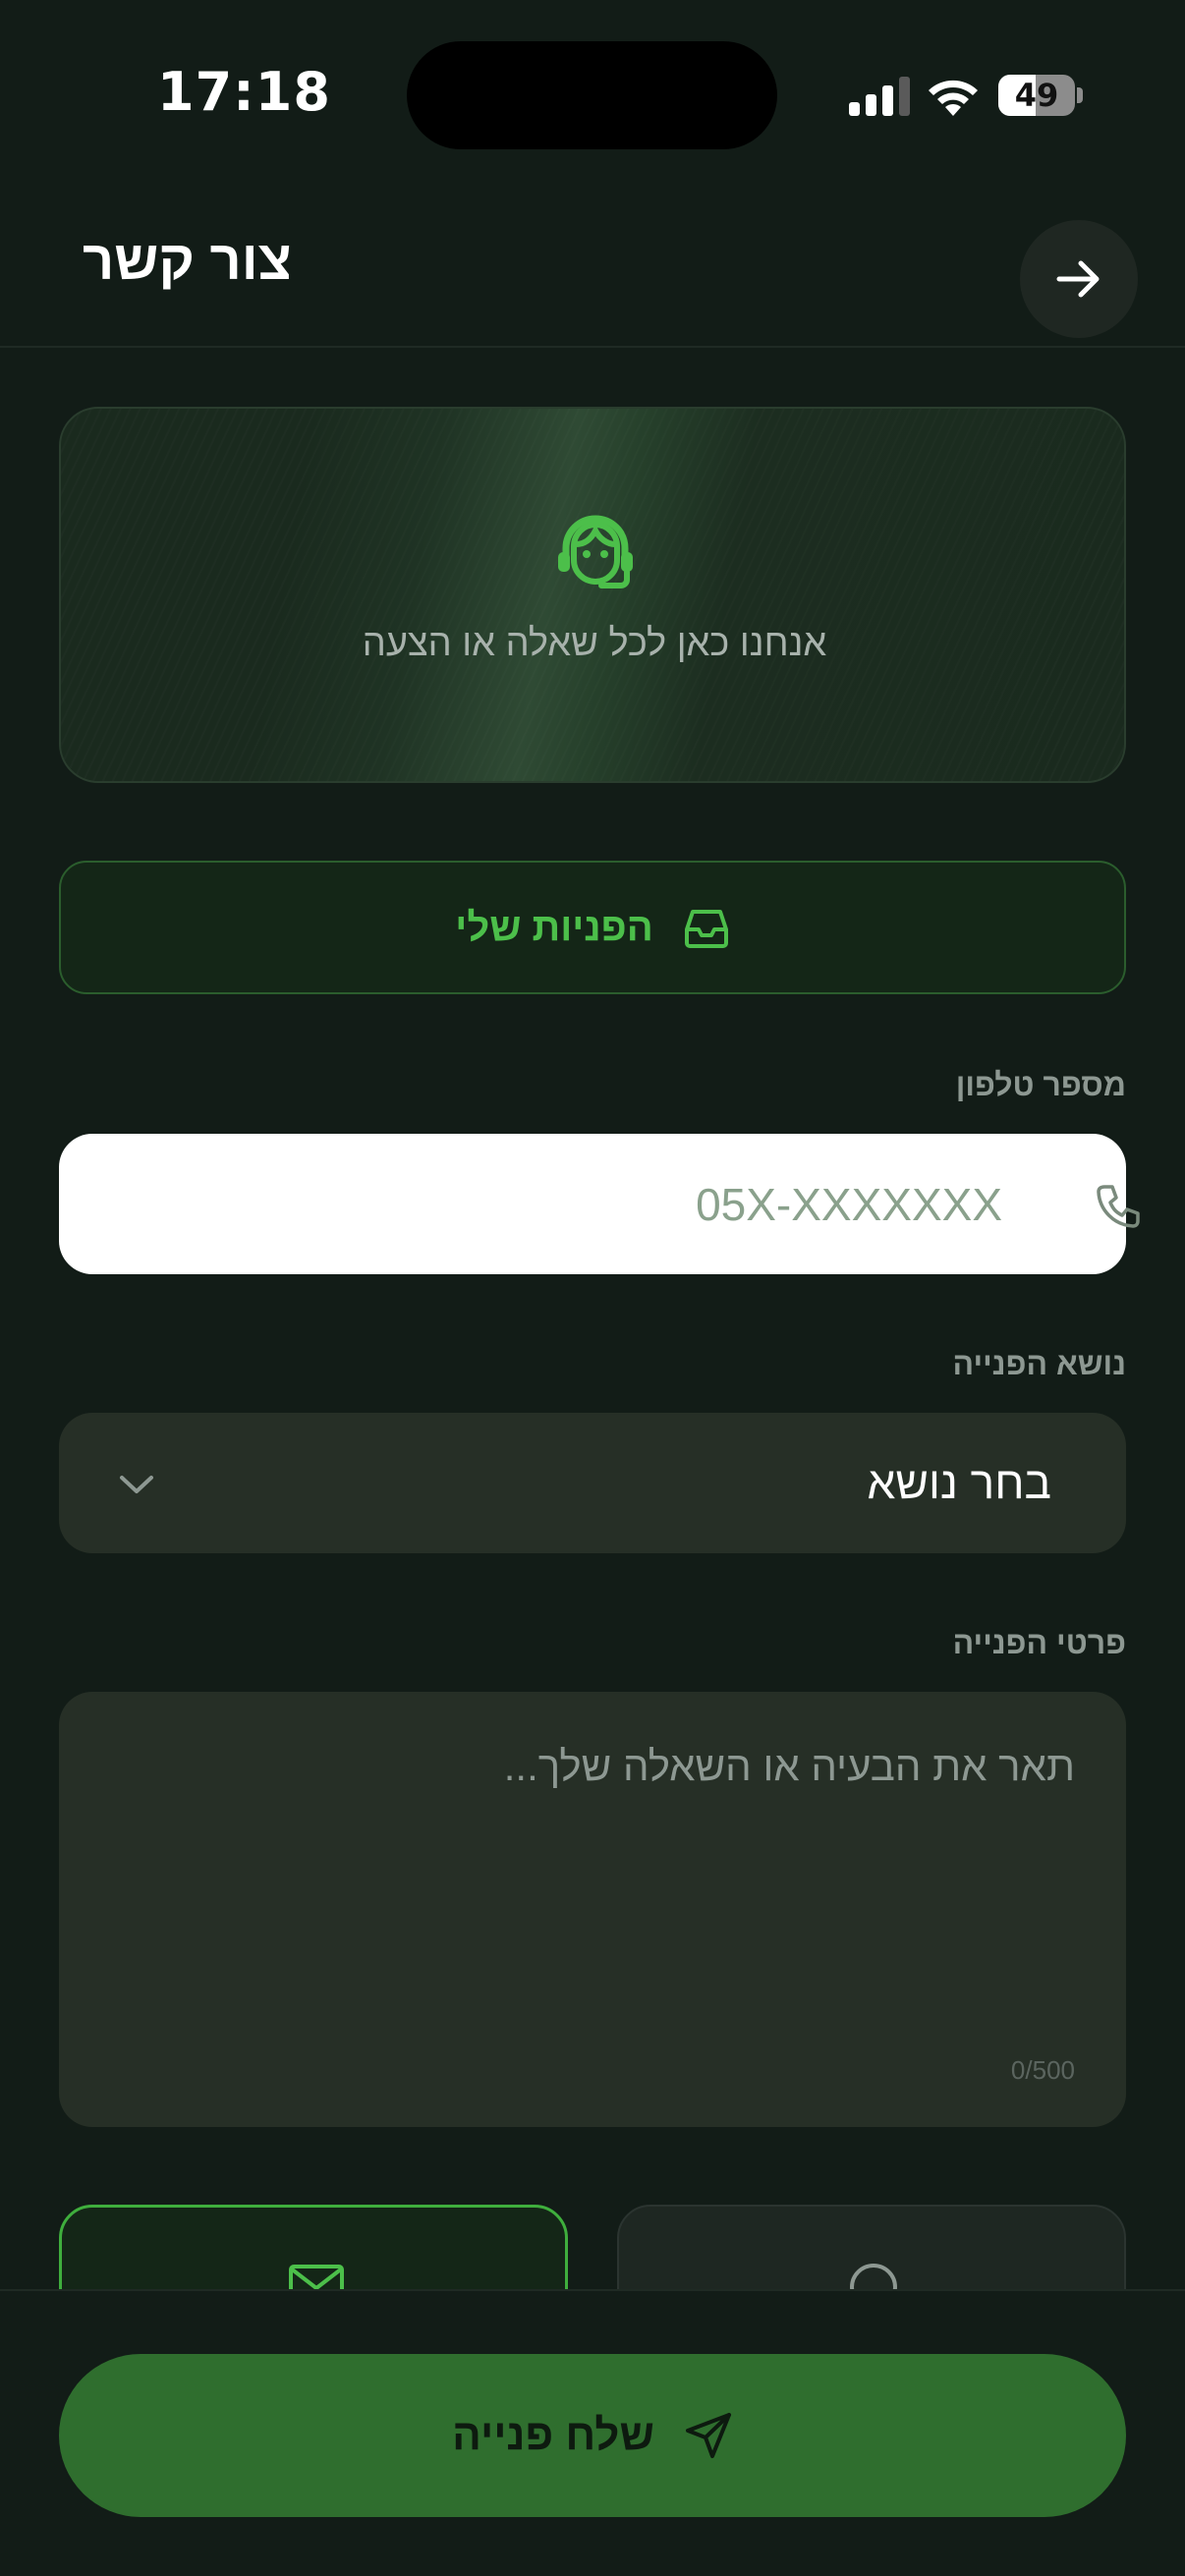 The width and height of the screenshot is (1185, 2576). What do you see at coordinates (585, 1204) in the screenshot?
I see `phone-input` at bounding box center [585, 1204].